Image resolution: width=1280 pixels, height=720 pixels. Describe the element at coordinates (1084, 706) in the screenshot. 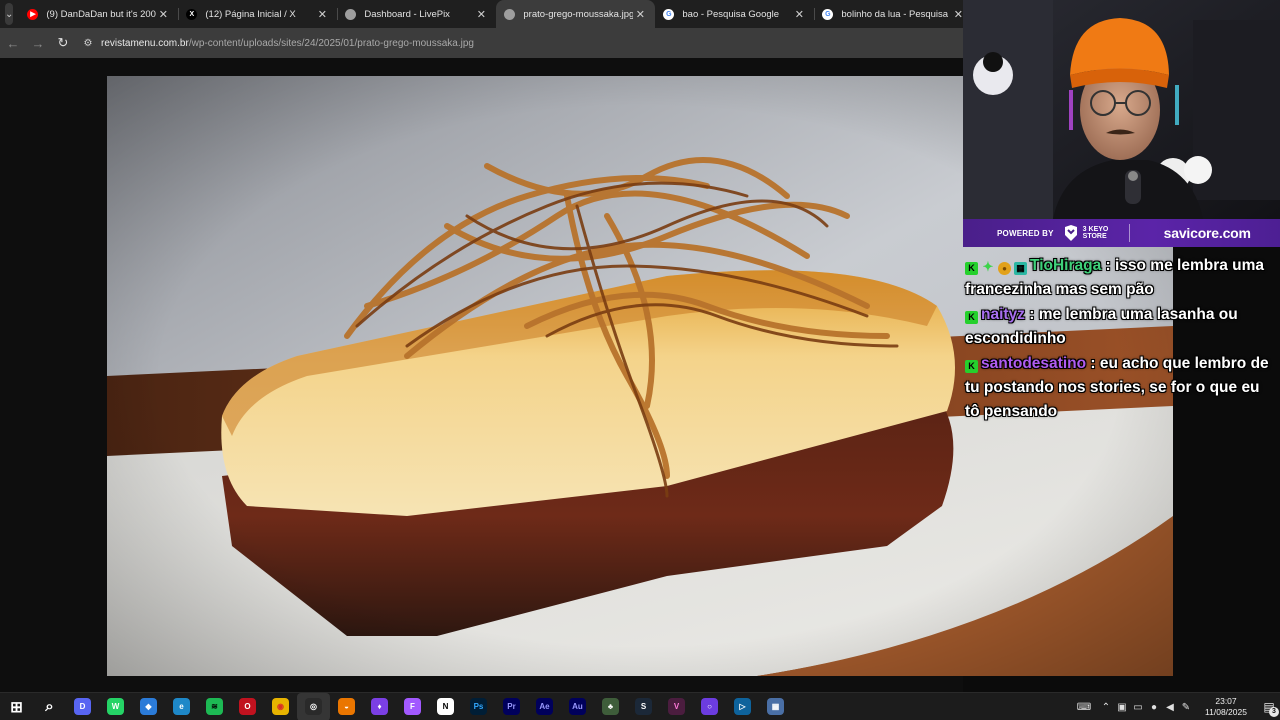

I see `keyboard-layout-icon: ⌨` at that location.